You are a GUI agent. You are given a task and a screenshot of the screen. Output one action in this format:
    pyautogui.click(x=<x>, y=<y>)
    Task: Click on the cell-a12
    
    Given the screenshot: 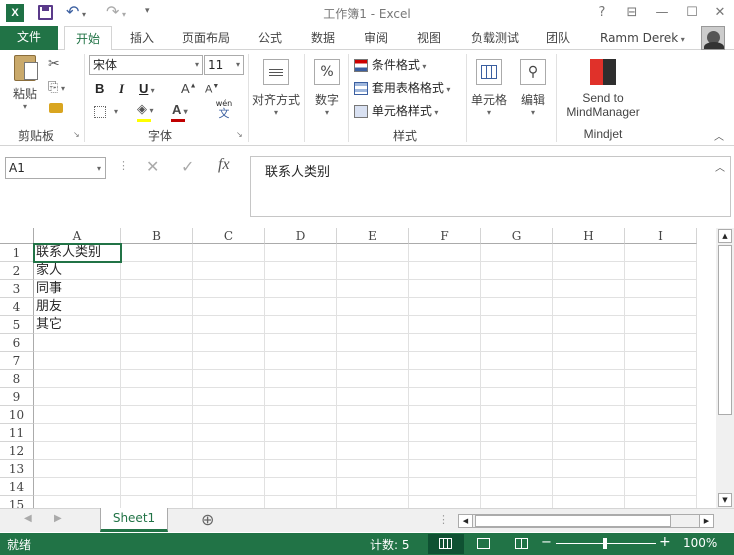 What is the action you would take?
    pyautogui.click(x=77, y=451)
    